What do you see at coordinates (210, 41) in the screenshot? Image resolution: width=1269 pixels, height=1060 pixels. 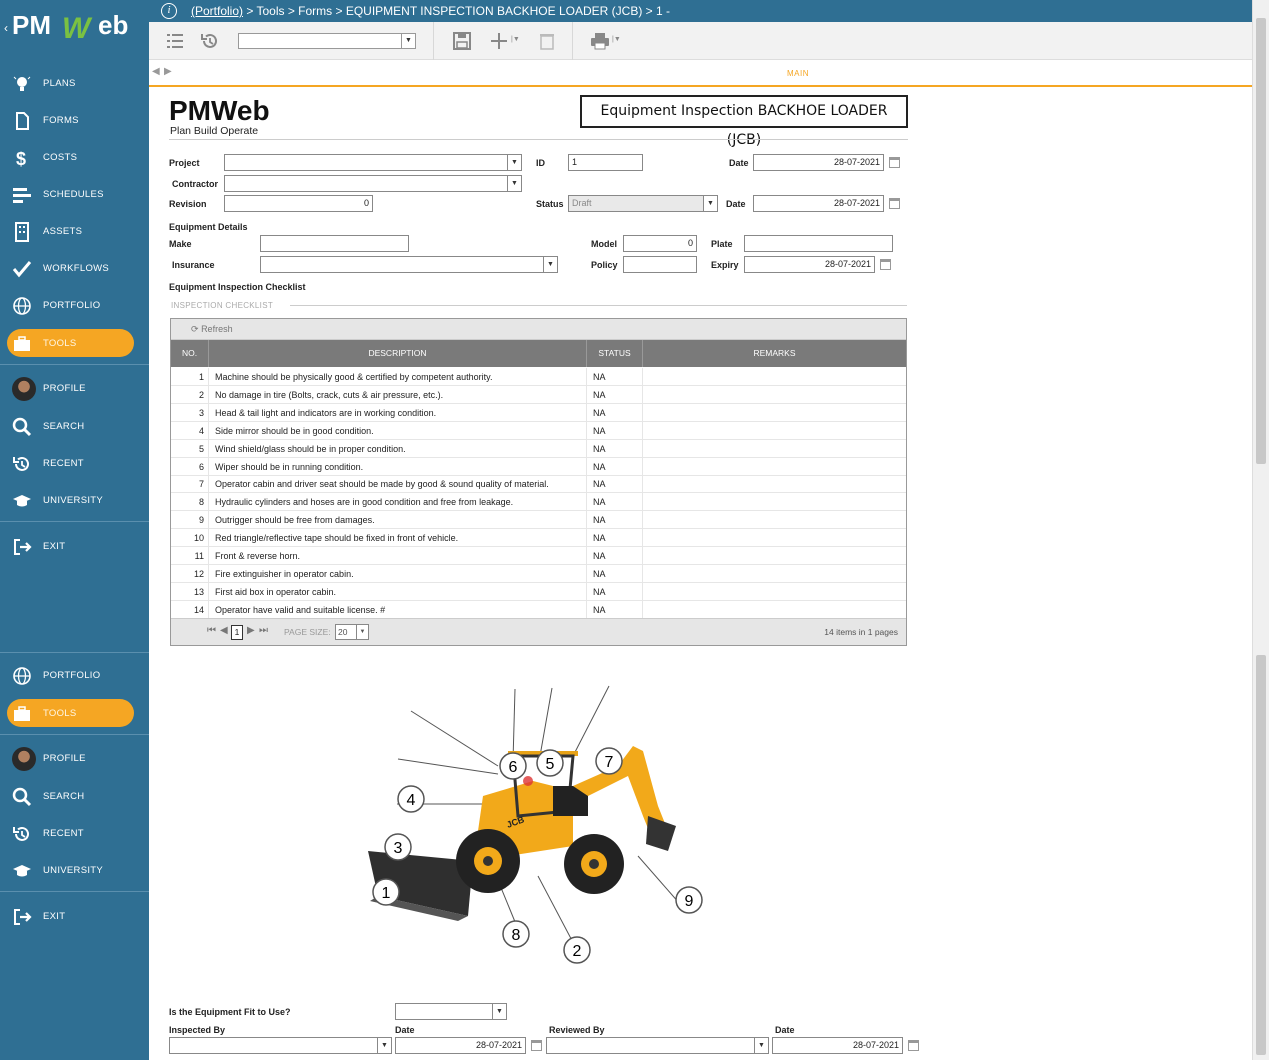 I see `history-icon` at bounding box center [210, 41].